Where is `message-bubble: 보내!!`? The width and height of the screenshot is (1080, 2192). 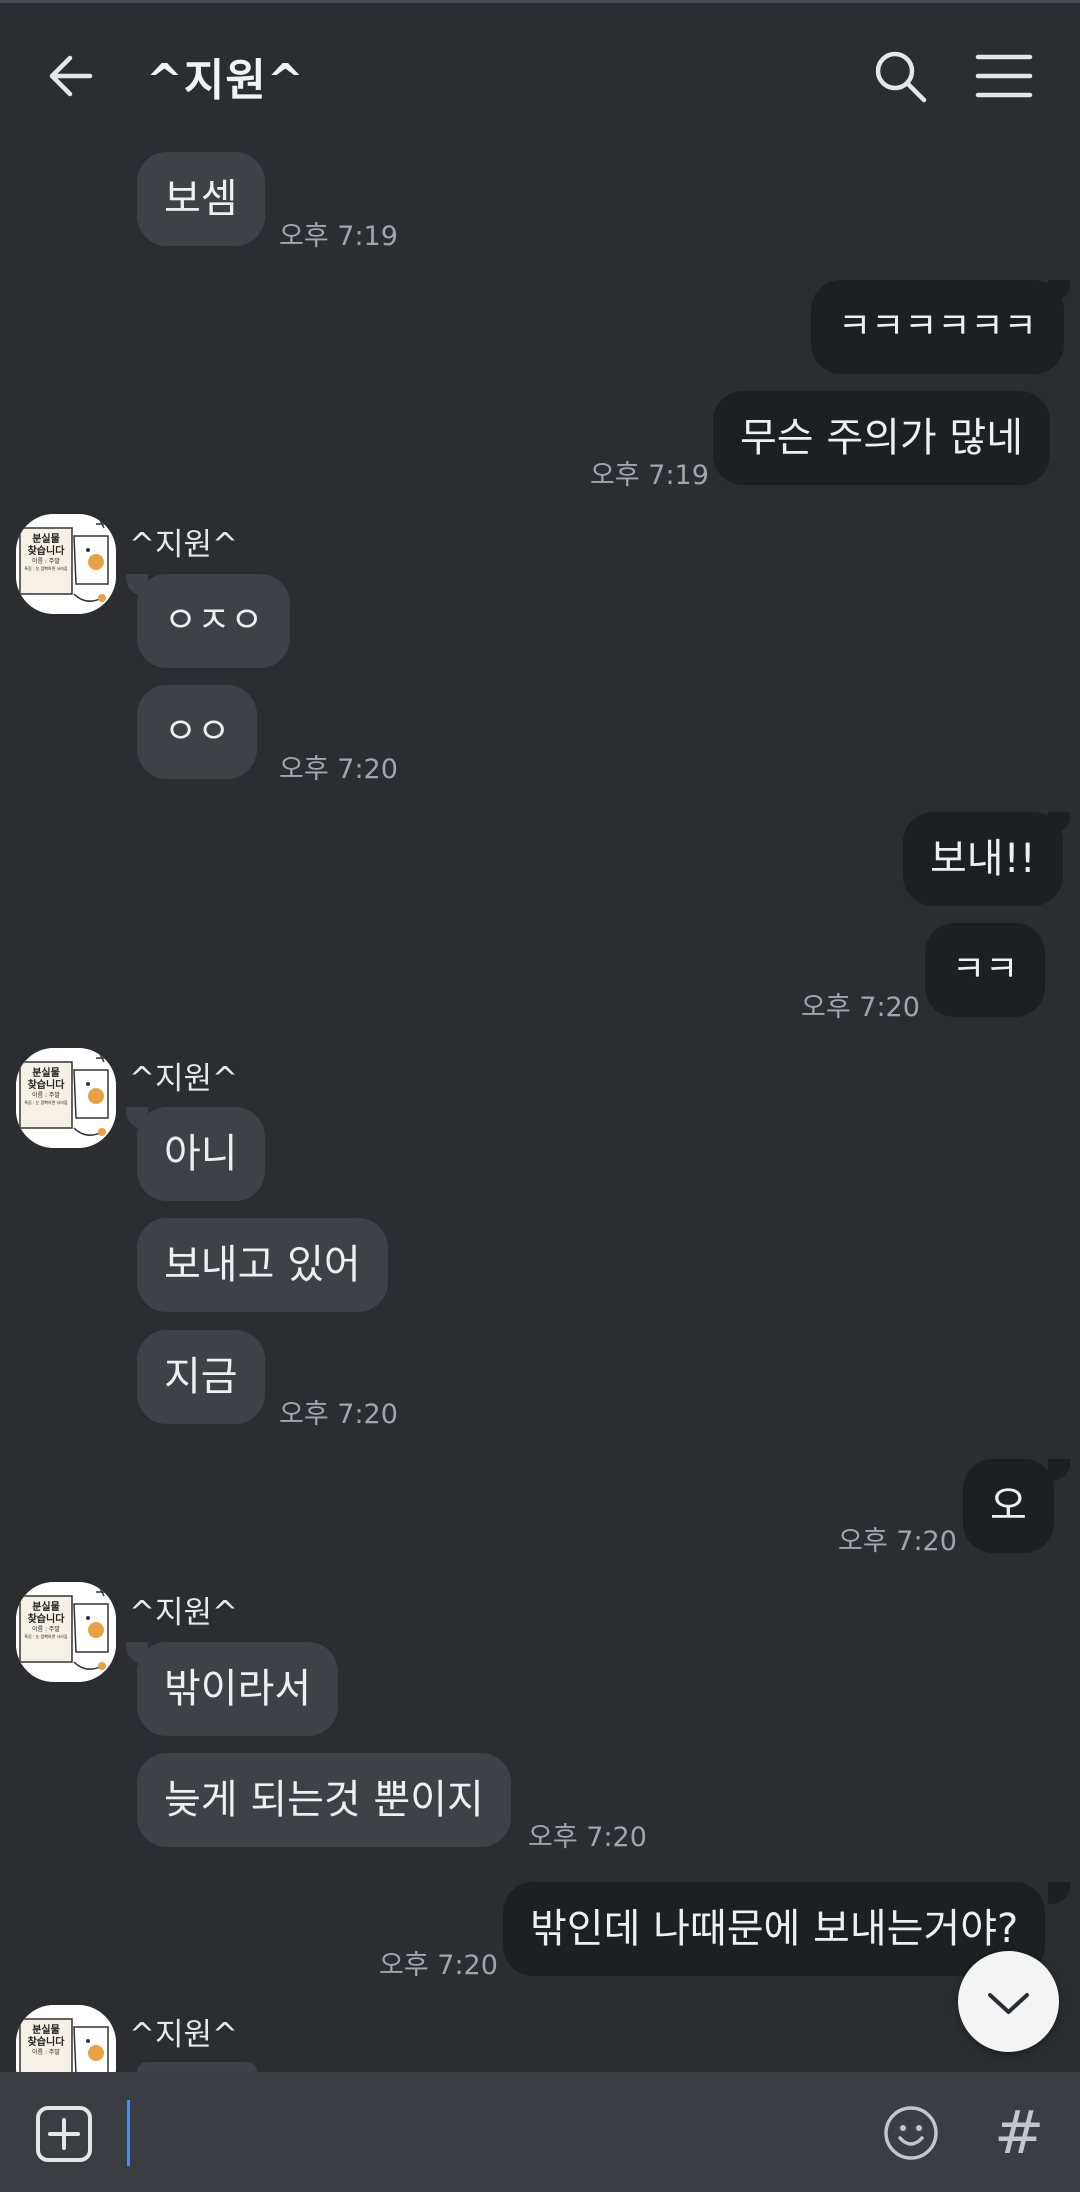
message-bubble: 보내!! is located at coordinates (983, 859).